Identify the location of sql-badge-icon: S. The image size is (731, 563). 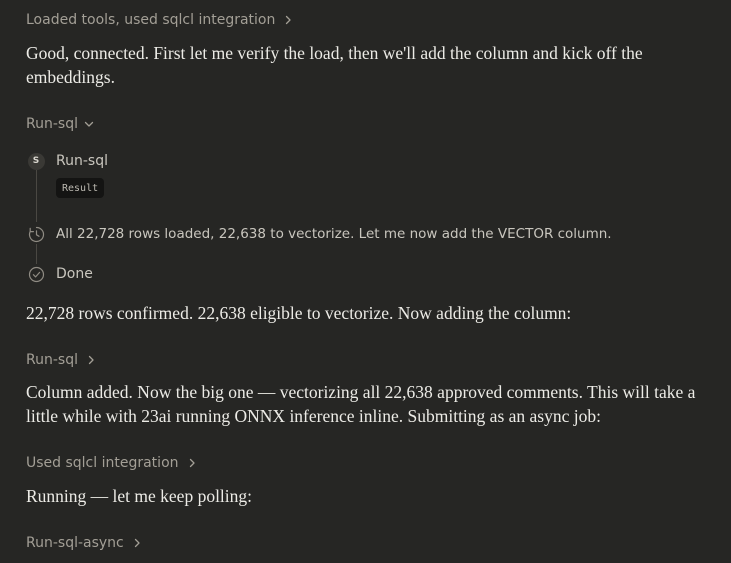
(36, 161).